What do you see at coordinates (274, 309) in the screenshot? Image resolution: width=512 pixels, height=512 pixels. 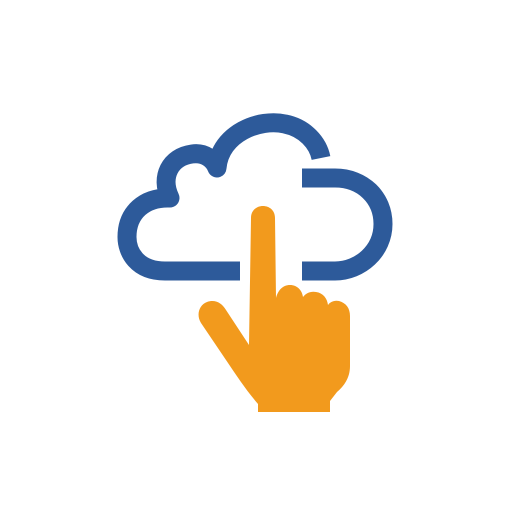 I see `pointing-hand-icon` at bounding box center [274, 309].